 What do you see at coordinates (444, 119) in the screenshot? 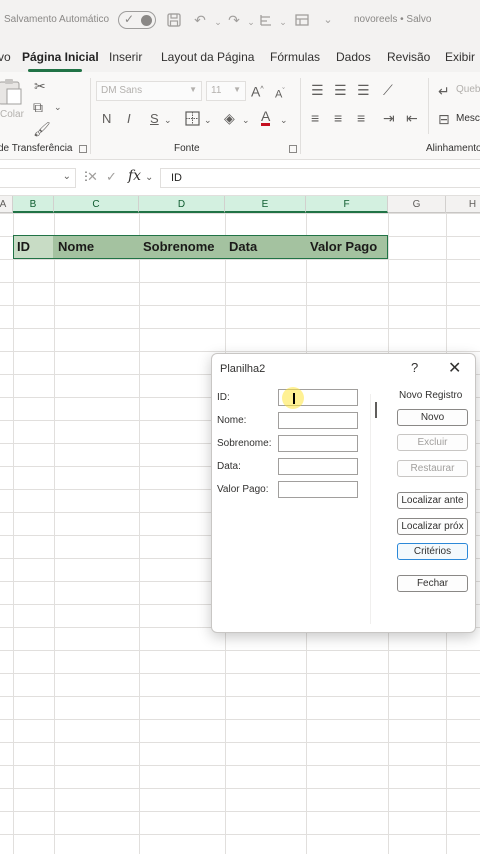
I see `merge-center-icon: ⊟` at bounding box center [444, 119].